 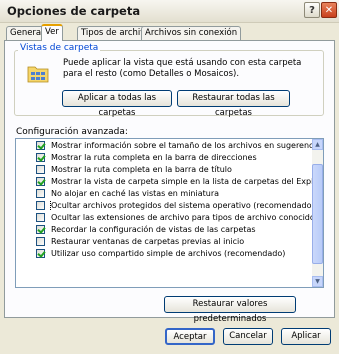 What do you see at coordinates (329, 10) in the screenshot?
I see `close-button: ✕` at bounding box center [329, 10].